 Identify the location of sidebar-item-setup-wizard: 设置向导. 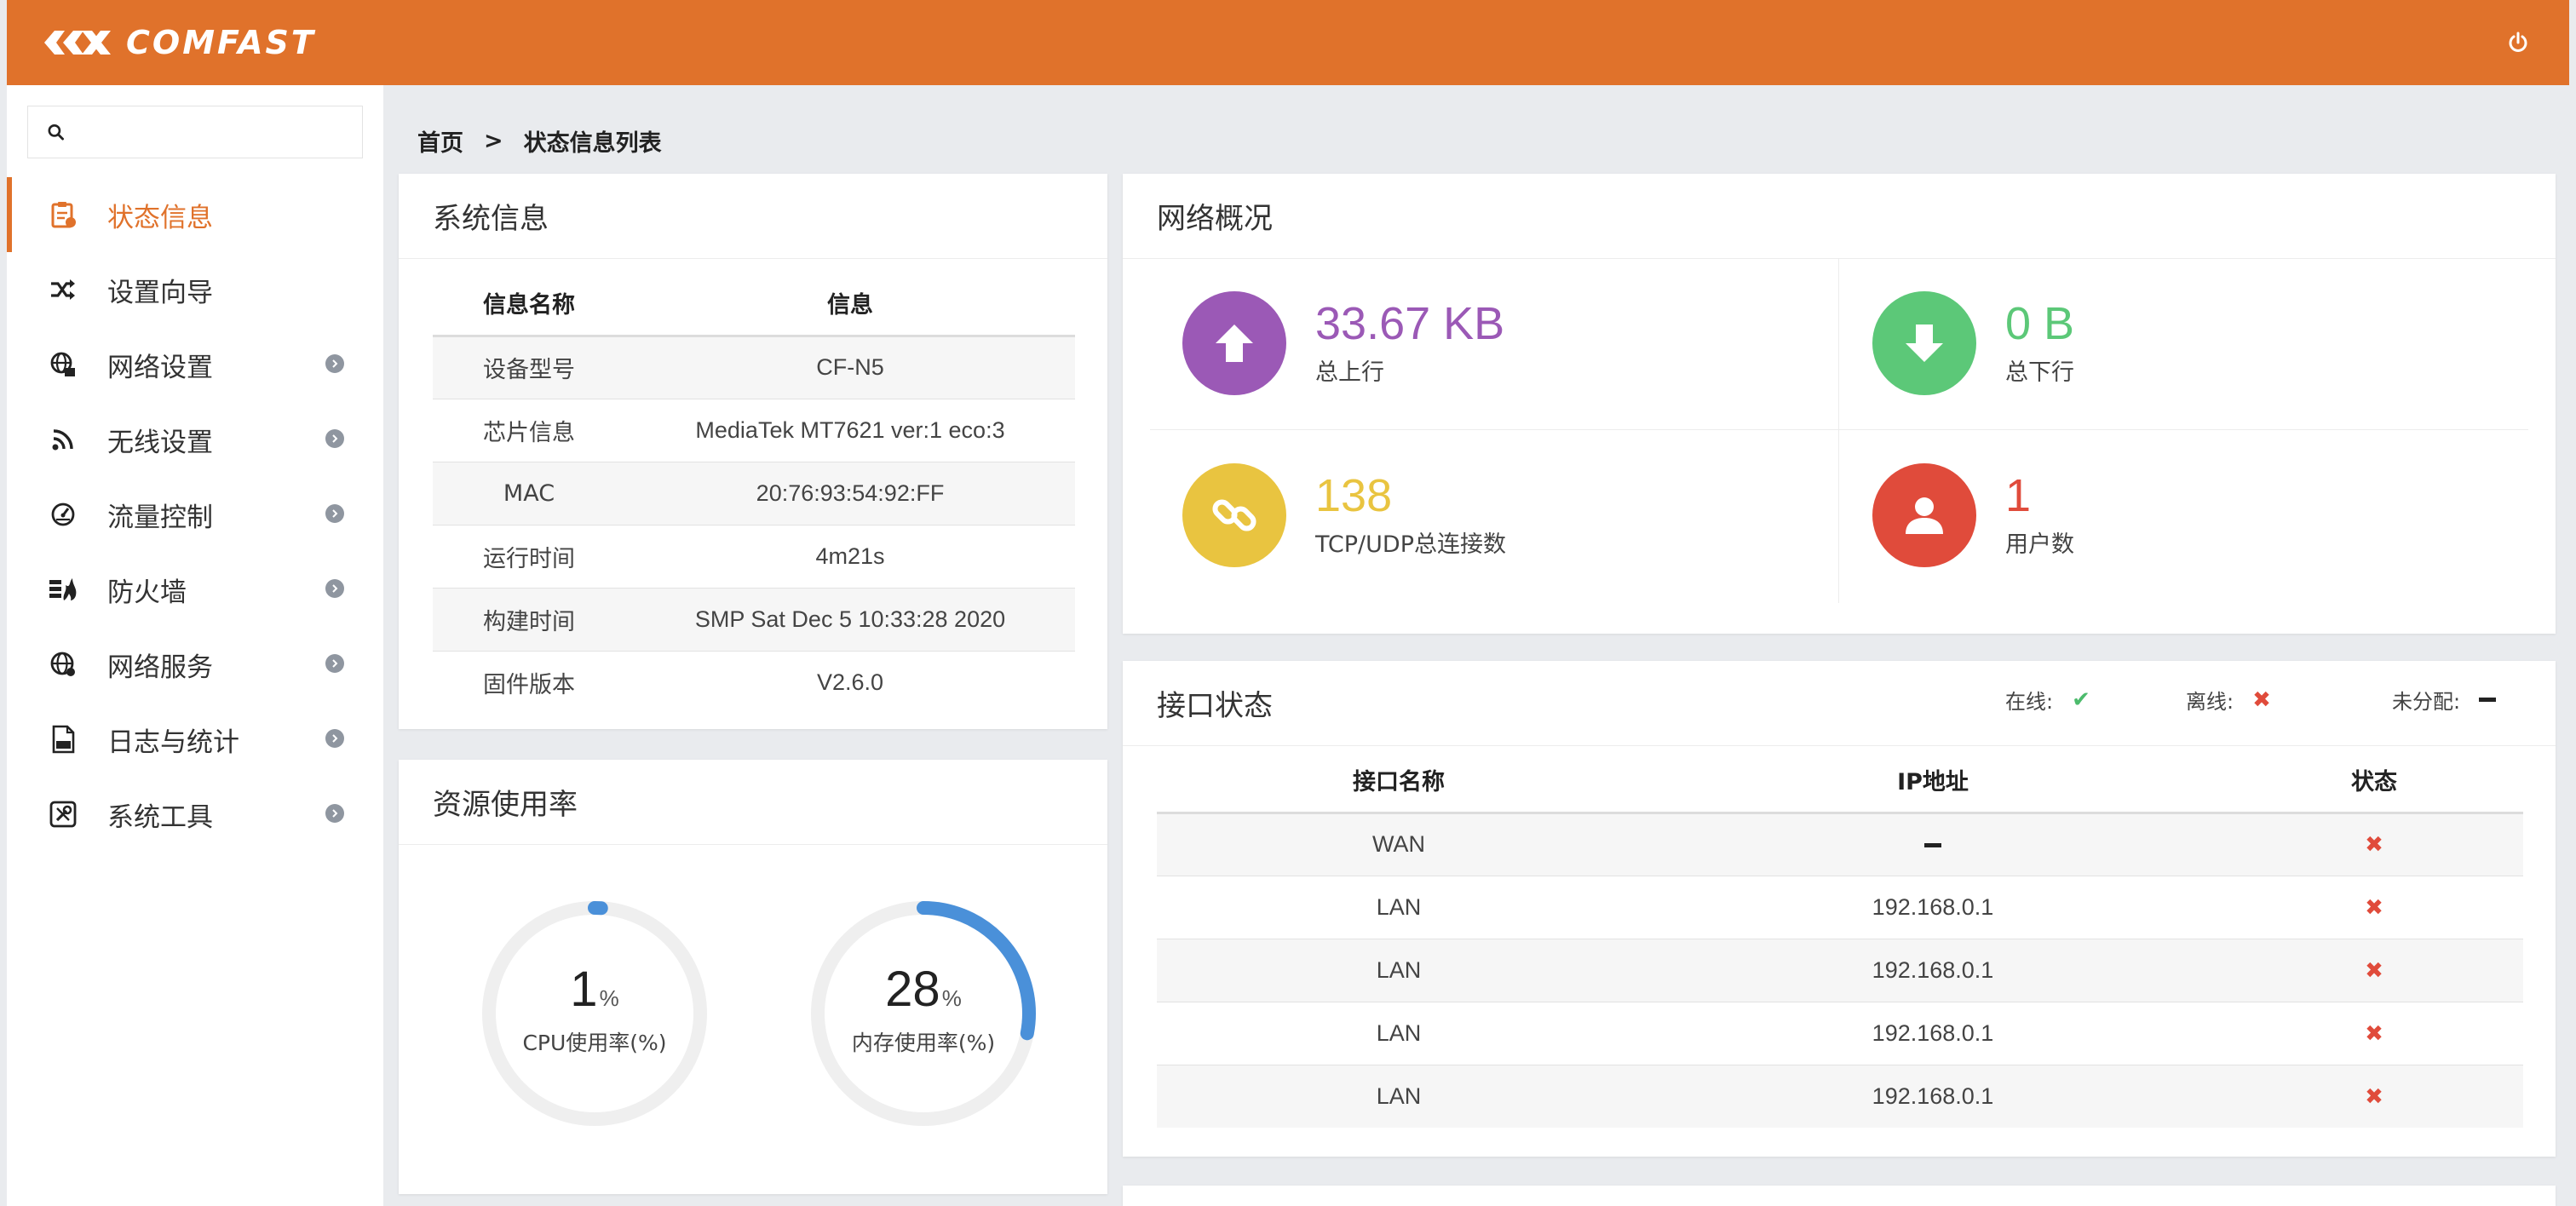
(195, 289).